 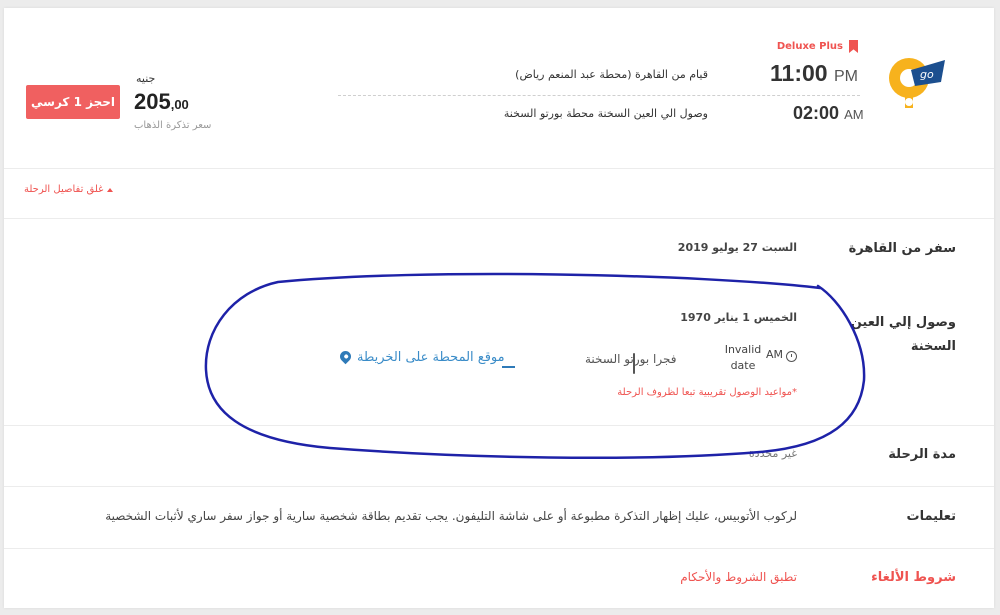 I want to click on route-divider, so click(x=599, y=95).